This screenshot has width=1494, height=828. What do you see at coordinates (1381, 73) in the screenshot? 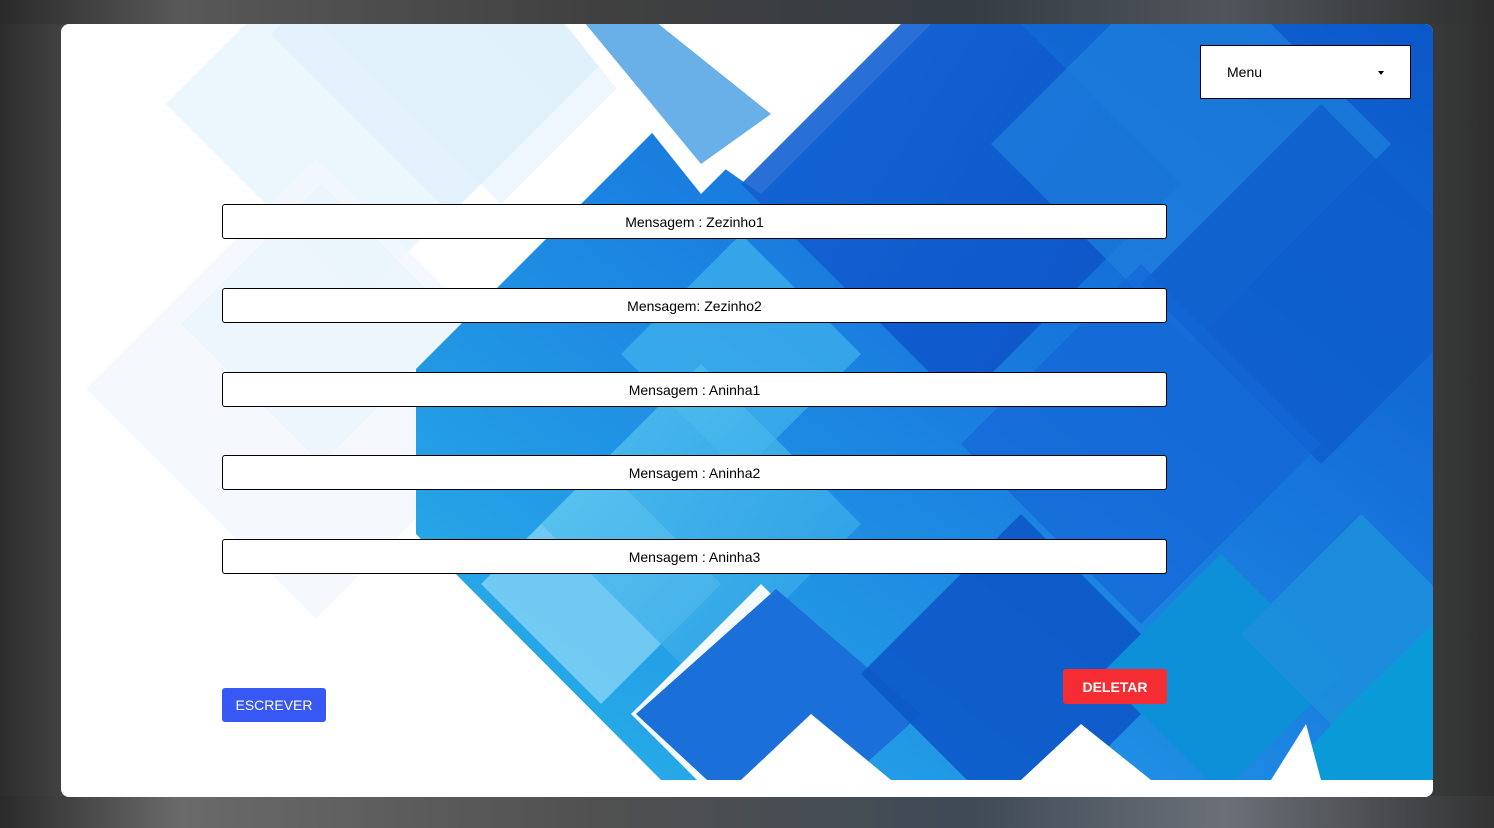
I see `chevron-down-icon` at bounding box center [1381, 73].